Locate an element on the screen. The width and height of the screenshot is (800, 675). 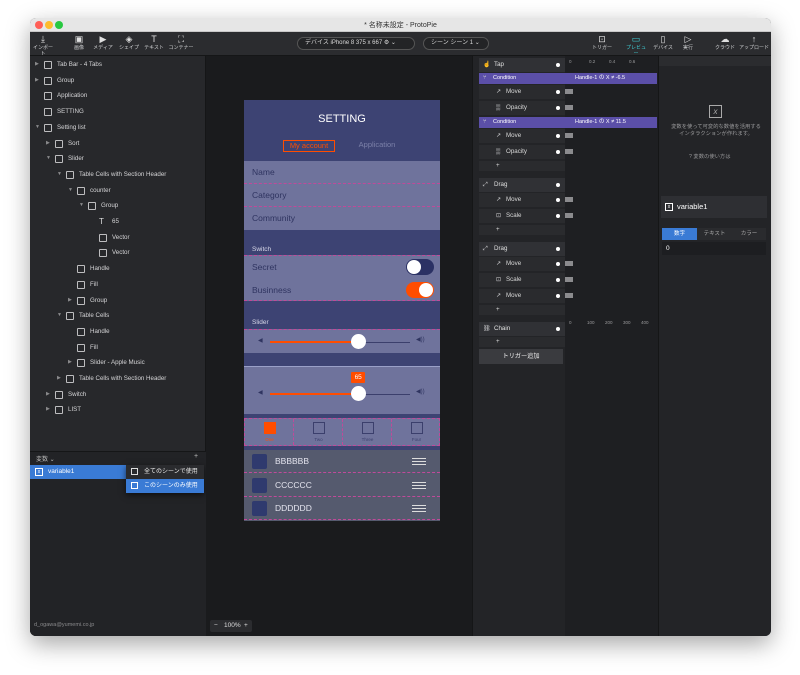
tab-text: テキスト is located at coordinates (714, 234).